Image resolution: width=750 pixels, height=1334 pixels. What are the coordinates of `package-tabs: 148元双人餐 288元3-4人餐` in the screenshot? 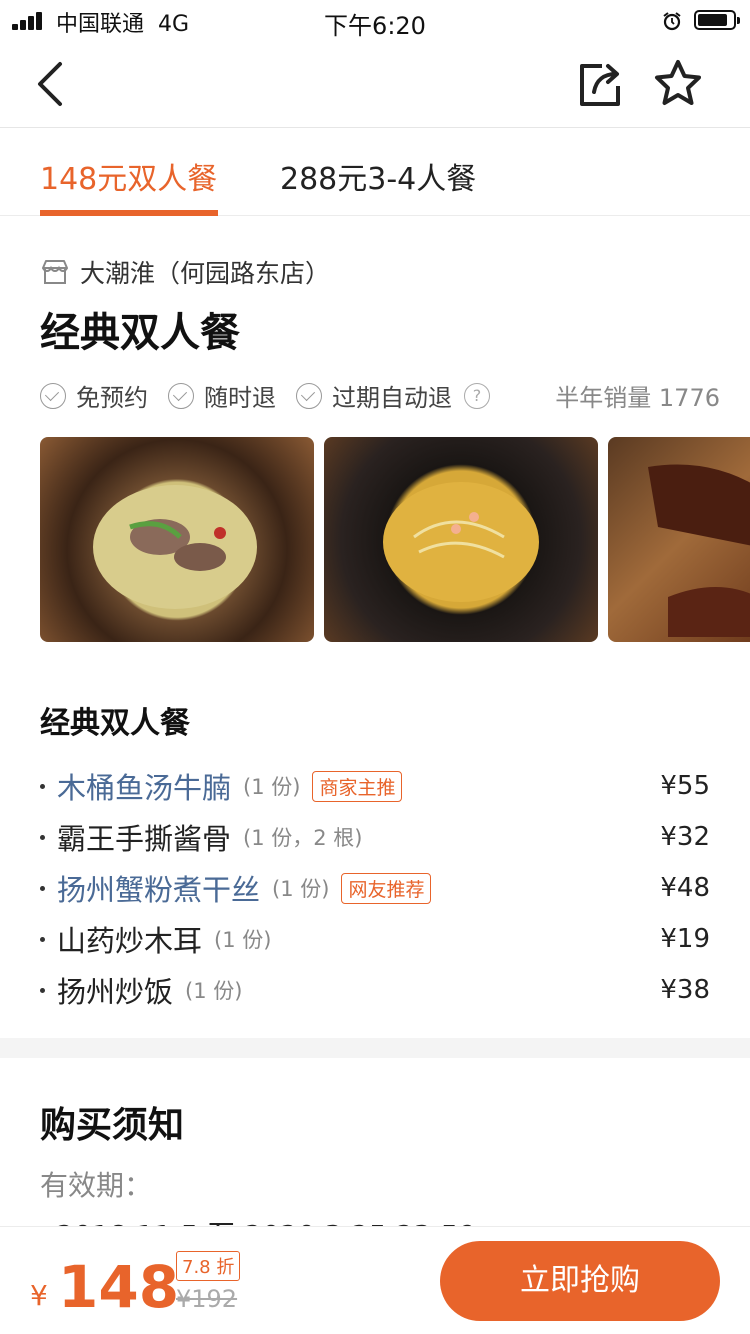 It's located at (375, 172).